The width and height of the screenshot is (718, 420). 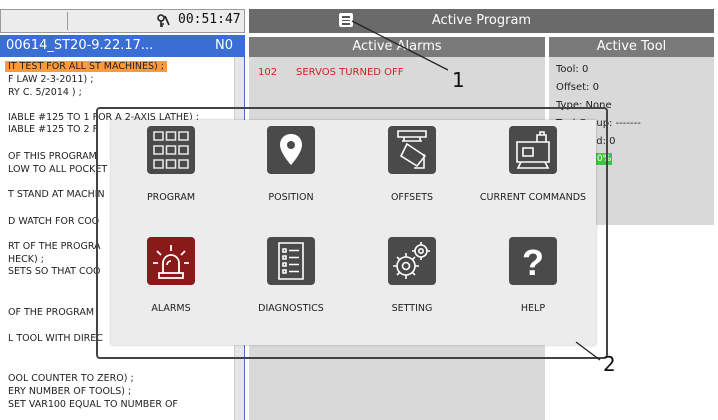 What do you see at coordinates (412, 197) in the screenshot?
I see `menu-item-label: OFFSETS` at bounding box center [412, 197].